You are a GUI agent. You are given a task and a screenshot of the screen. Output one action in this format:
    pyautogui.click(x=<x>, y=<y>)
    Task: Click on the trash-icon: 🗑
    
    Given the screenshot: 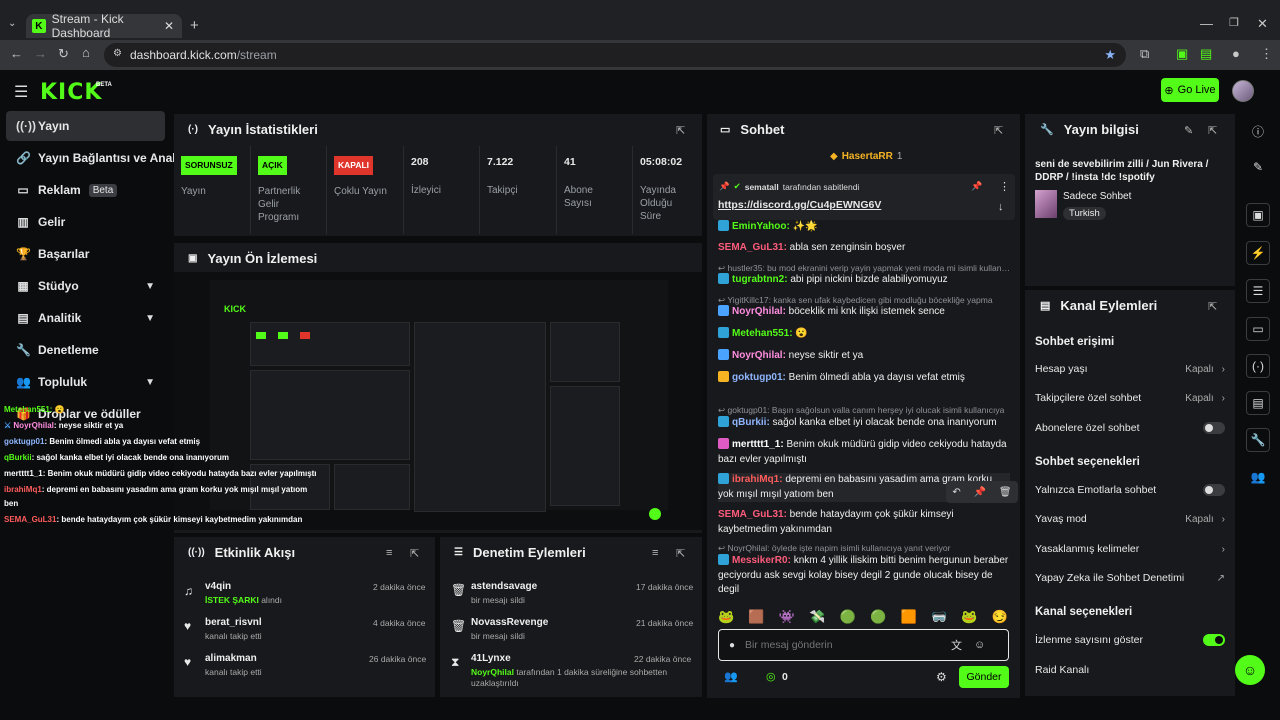 What is the action you would take?
    pyautogui.click(x=1005, y=492)
    